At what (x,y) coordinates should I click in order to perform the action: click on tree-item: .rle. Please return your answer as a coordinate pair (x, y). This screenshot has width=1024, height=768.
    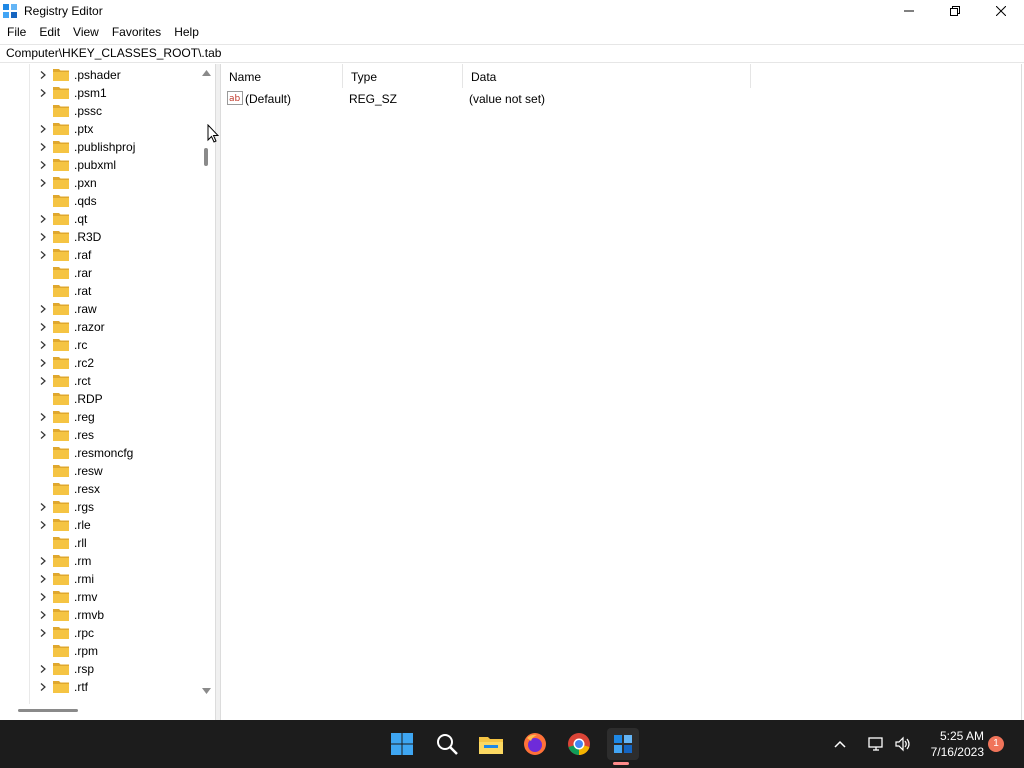
    Looking at the image, I should click on (100, 525).